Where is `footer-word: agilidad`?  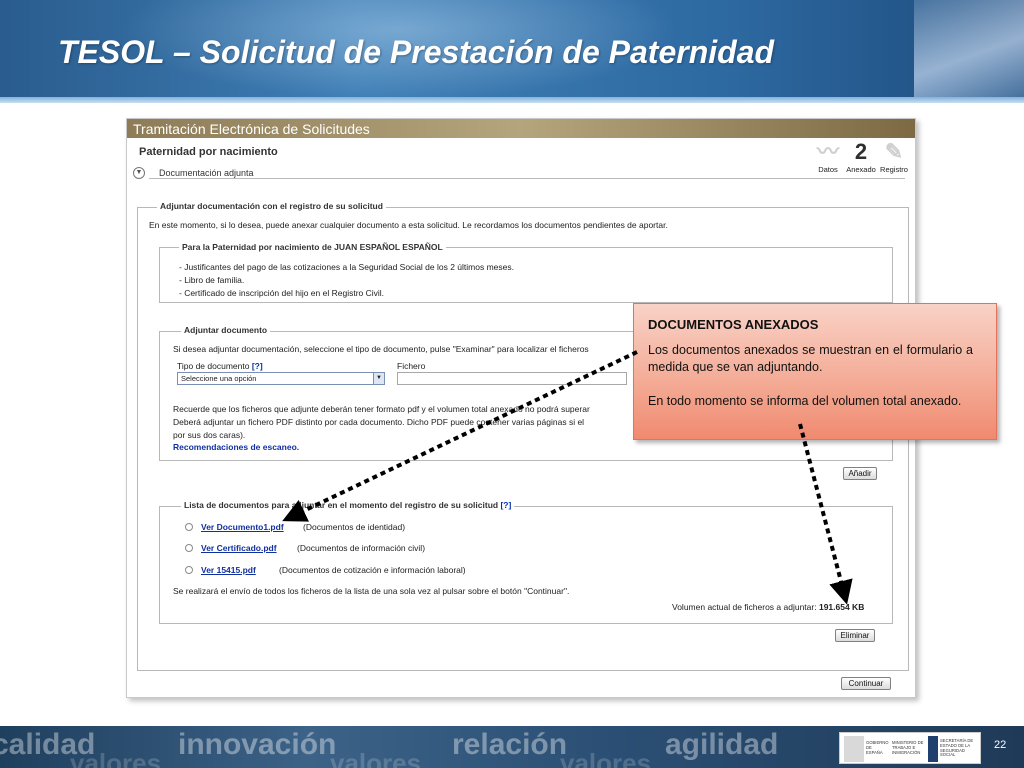
footer-word: agilidad is located at coordinates (722, 744).